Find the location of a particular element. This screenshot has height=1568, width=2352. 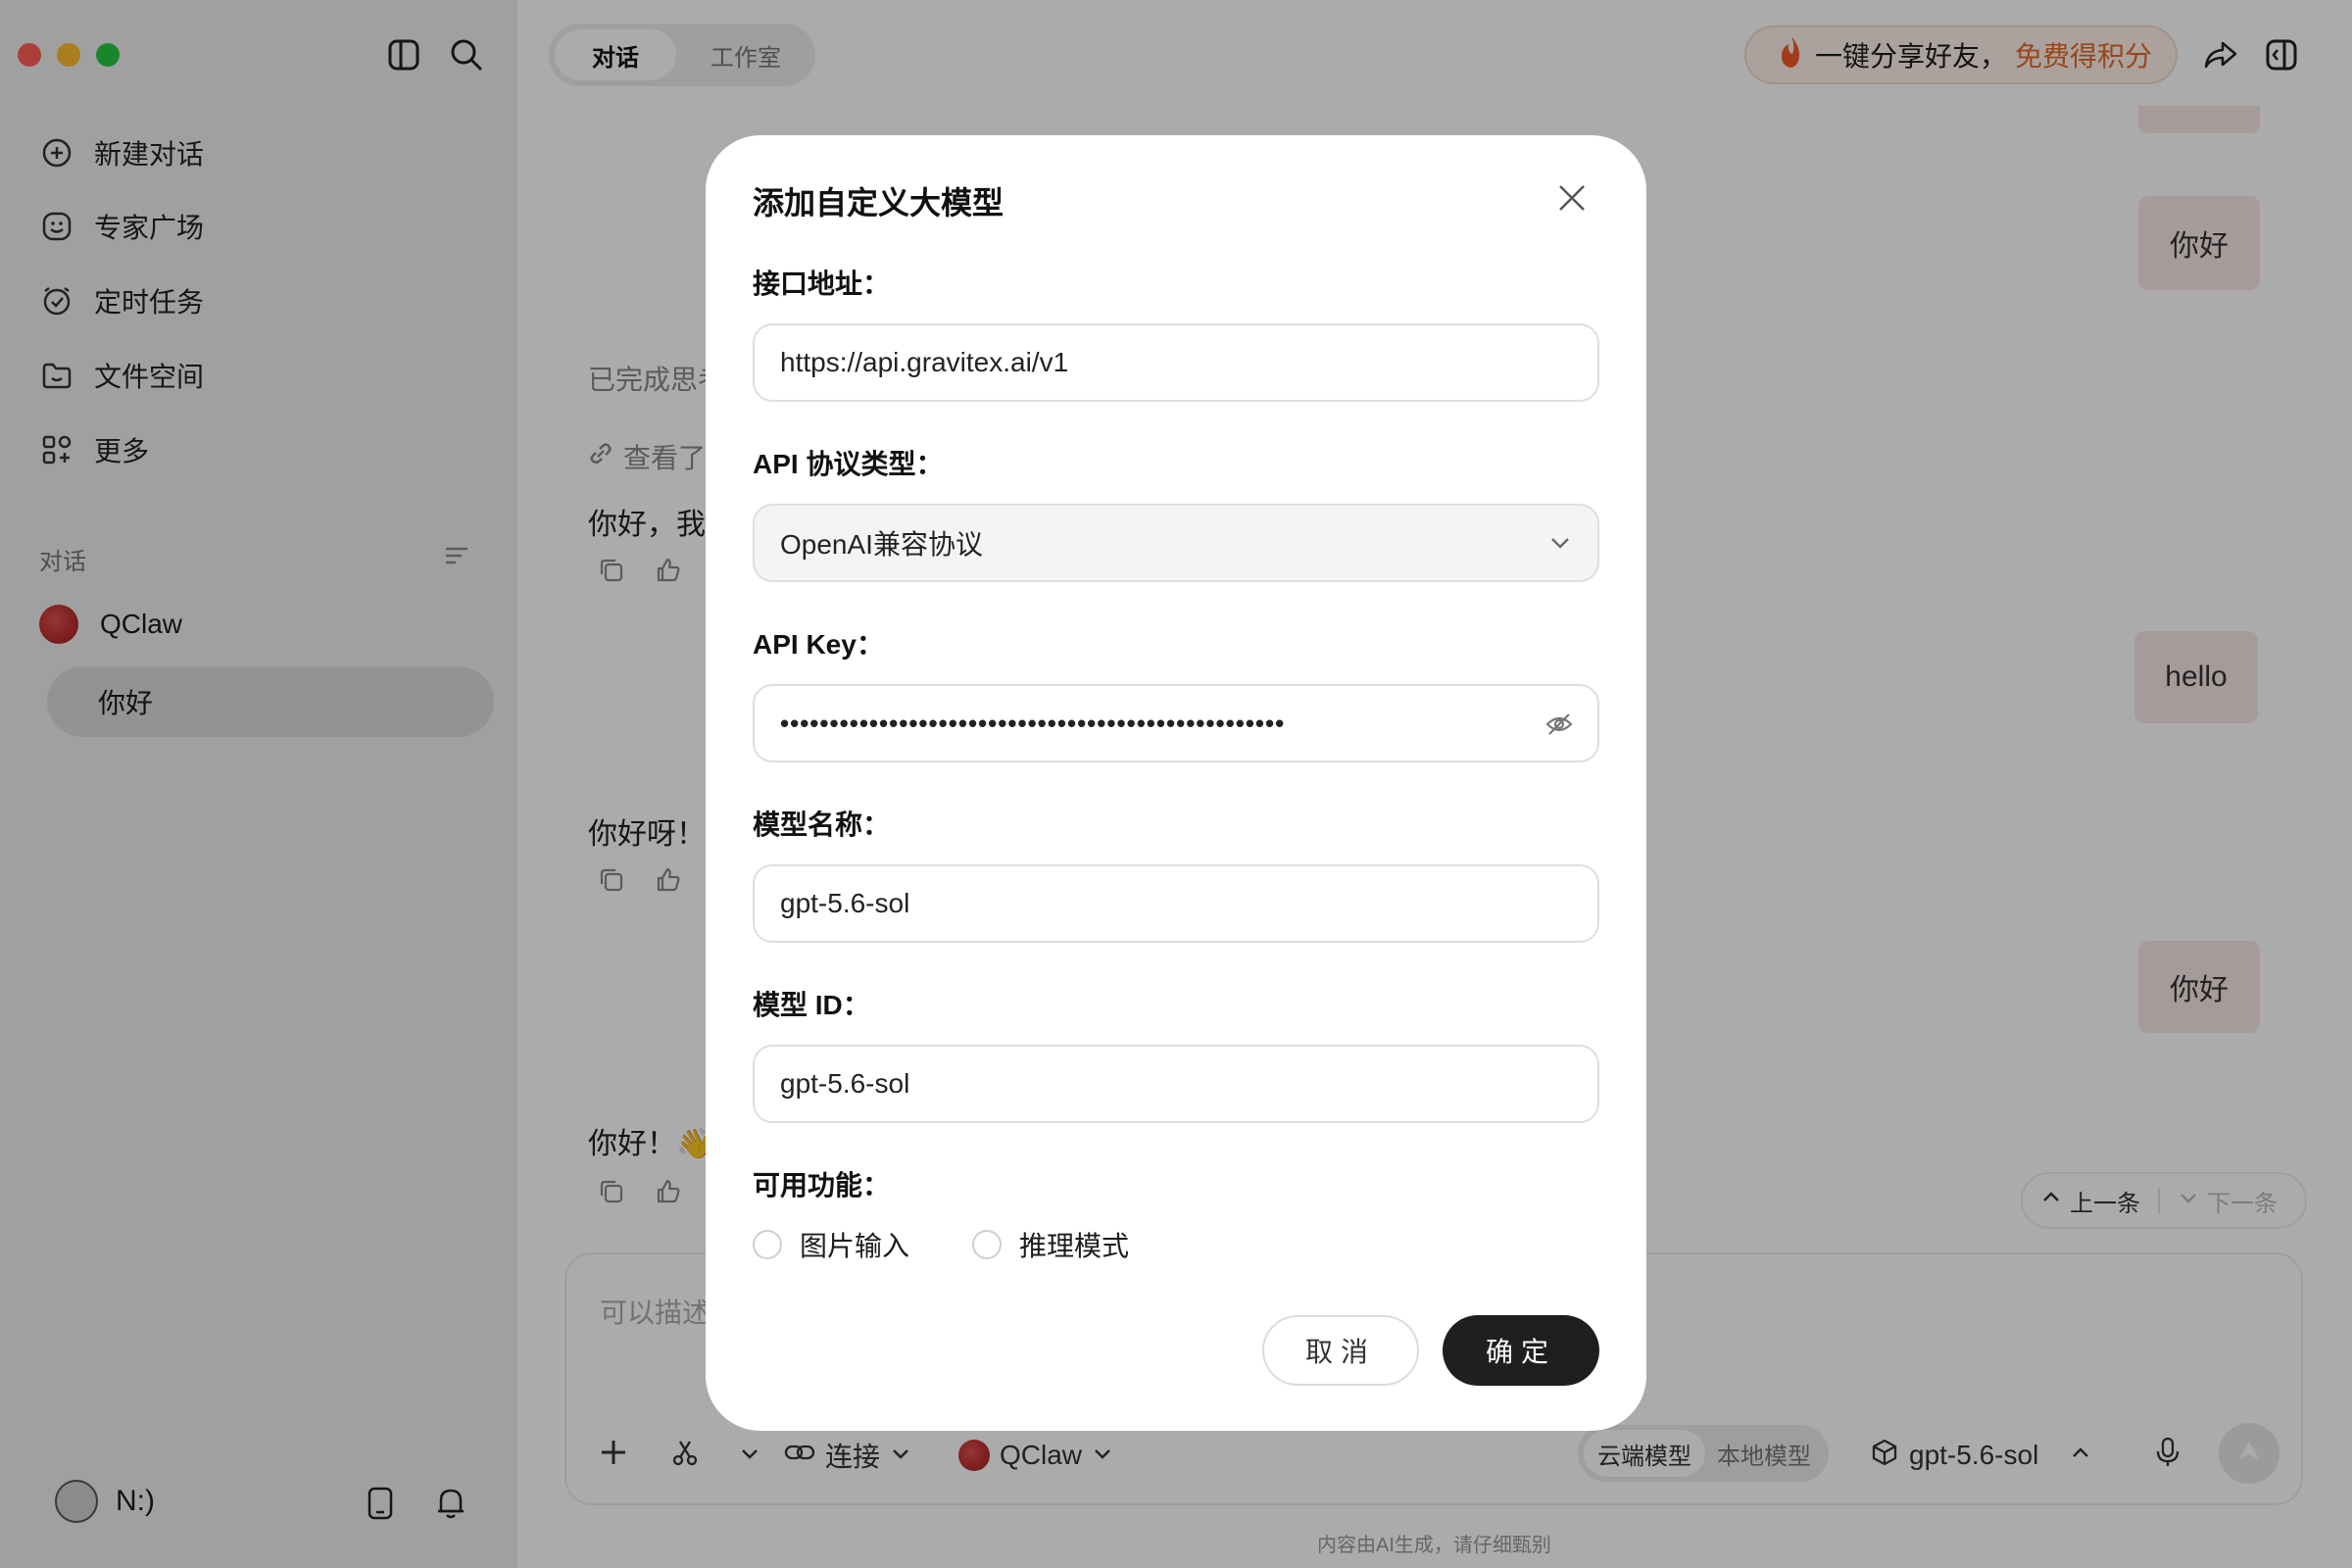

model-name-label: 模型名称： is located at coordinates (822, 824).